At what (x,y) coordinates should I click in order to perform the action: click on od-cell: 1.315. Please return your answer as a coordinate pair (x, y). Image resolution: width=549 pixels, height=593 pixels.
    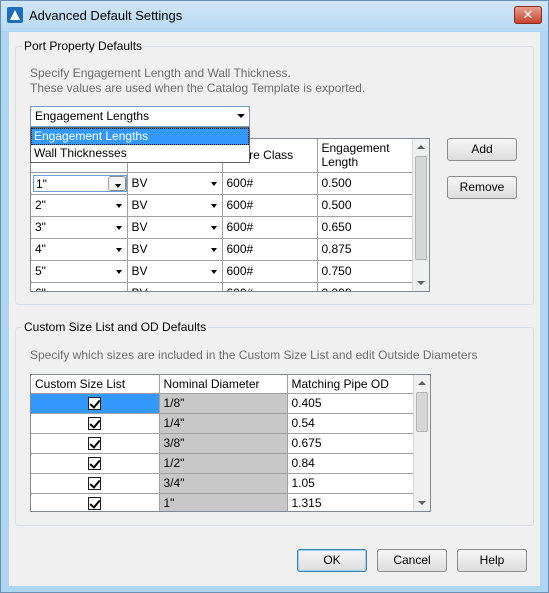
    Looking at the image, I should click on (351, 502).